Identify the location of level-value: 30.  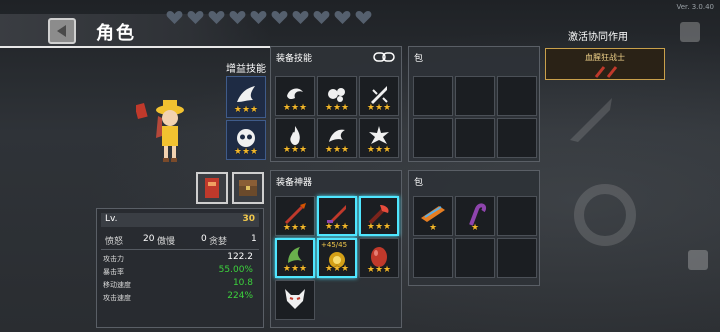
(248, 219).